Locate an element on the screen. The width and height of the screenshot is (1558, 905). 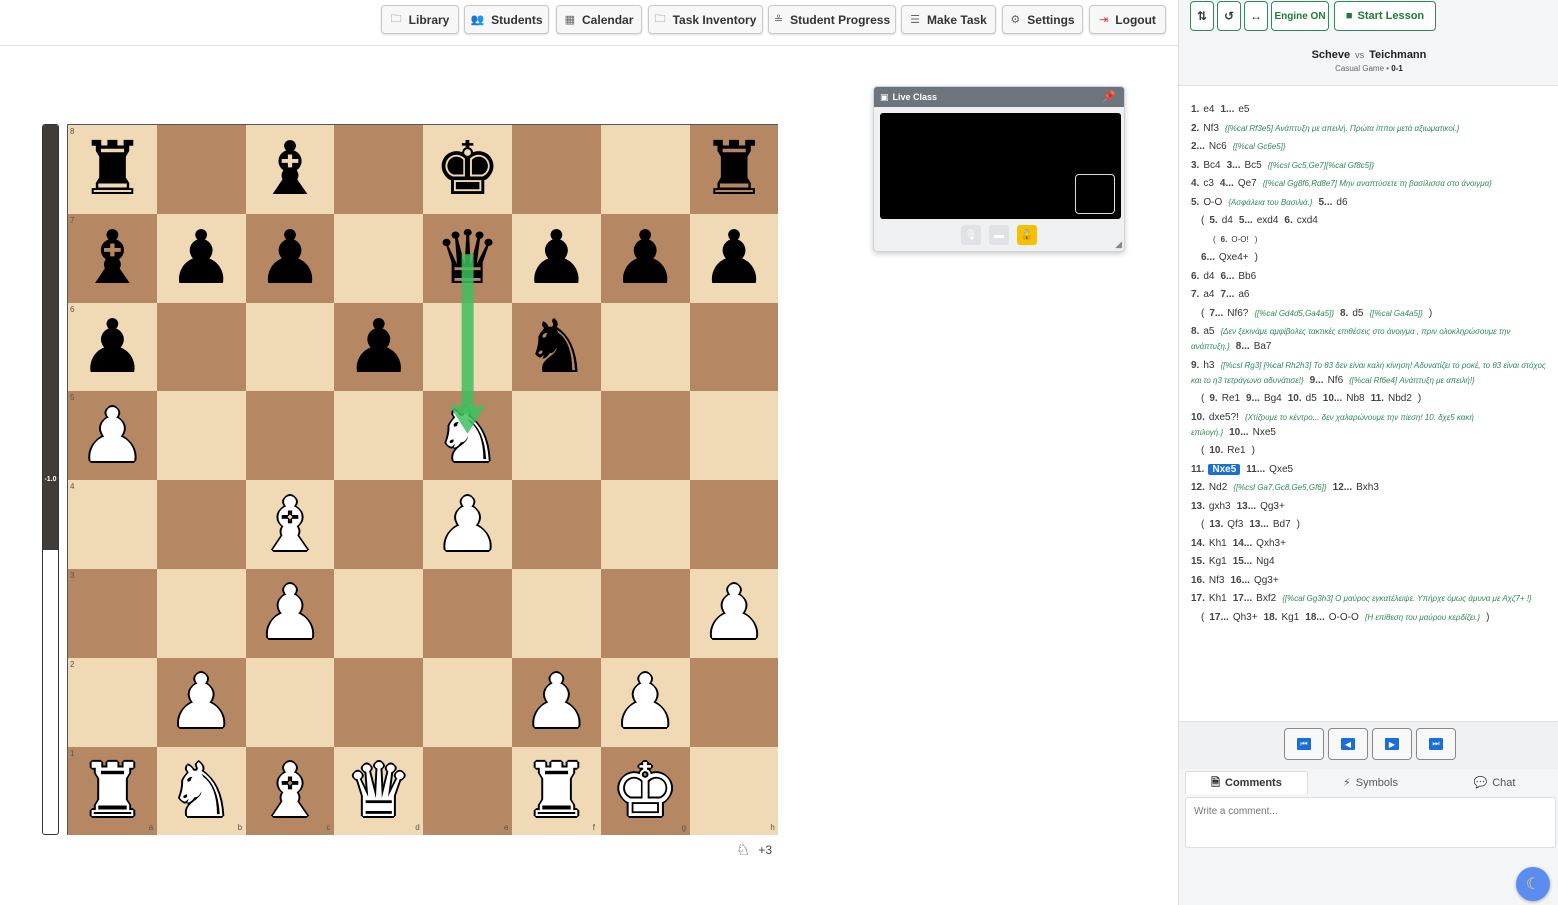
square-c5 is located at coordinates (290, 436).